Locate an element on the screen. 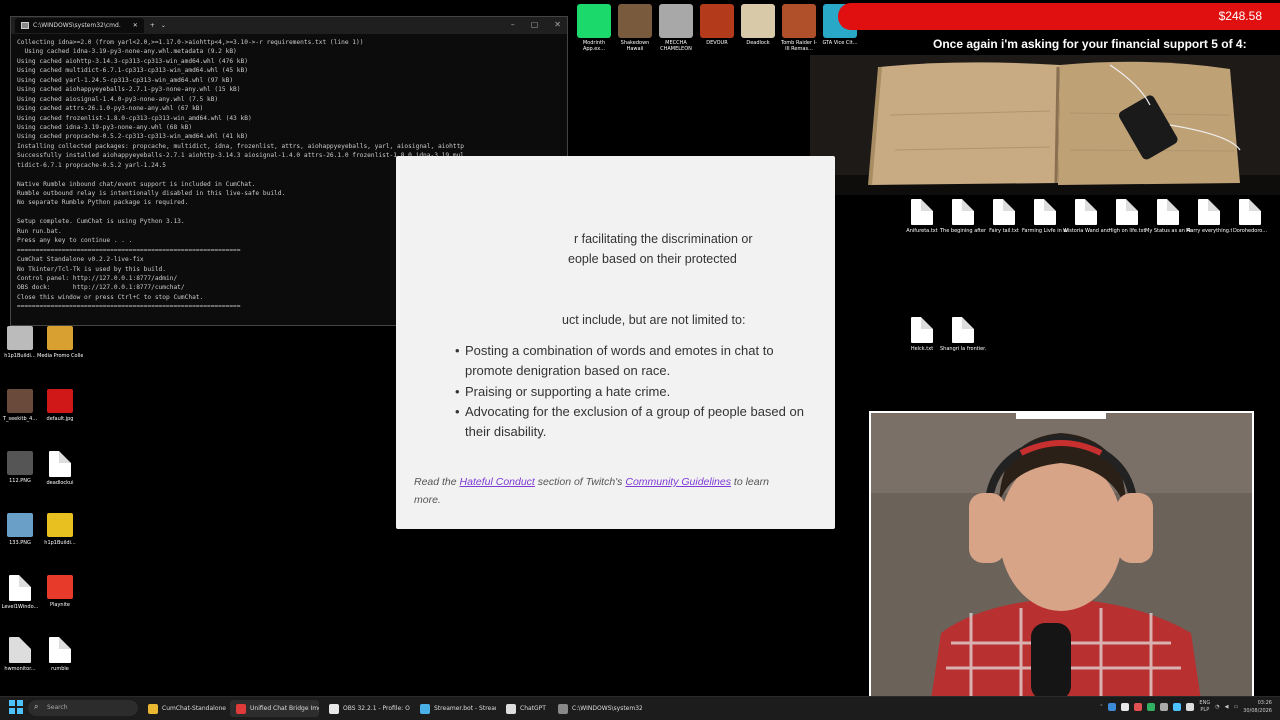 Image resolution: width=1280 pixels, height=720 pixels. desktop-file: deadlockui is located at coordinates (60, 468).